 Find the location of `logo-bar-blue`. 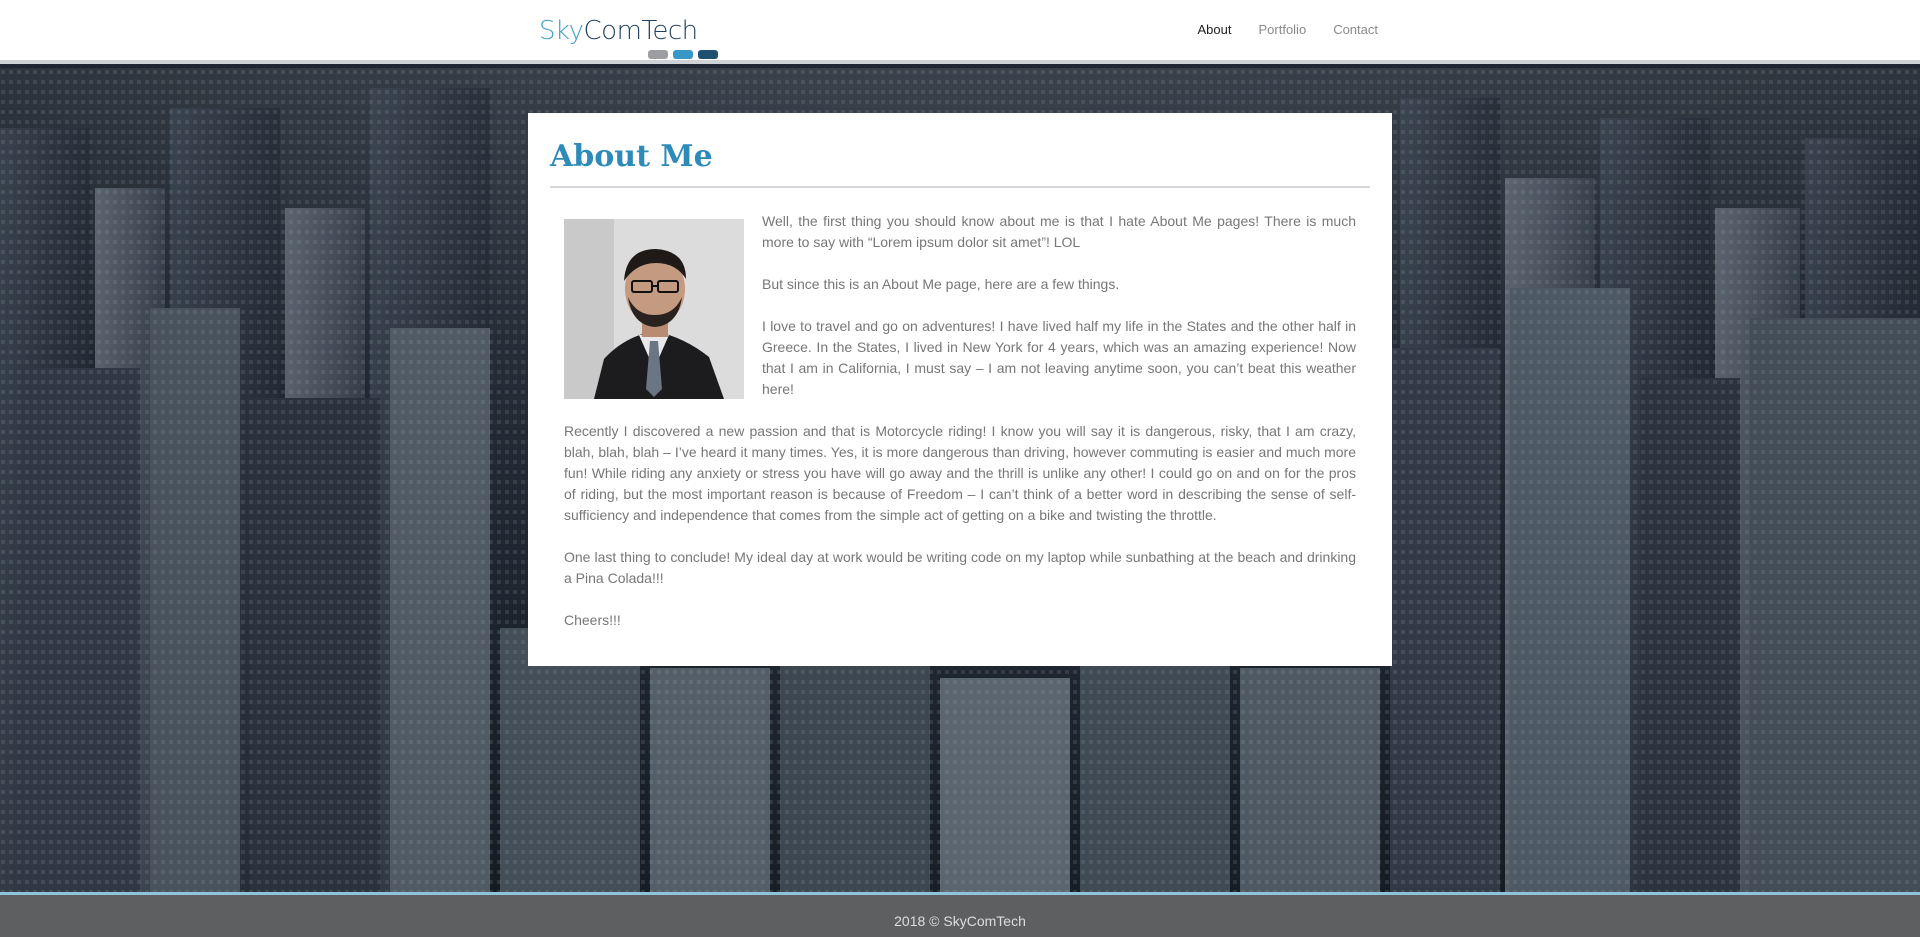

logo-bar-blue is located at coordinates (683, 54).